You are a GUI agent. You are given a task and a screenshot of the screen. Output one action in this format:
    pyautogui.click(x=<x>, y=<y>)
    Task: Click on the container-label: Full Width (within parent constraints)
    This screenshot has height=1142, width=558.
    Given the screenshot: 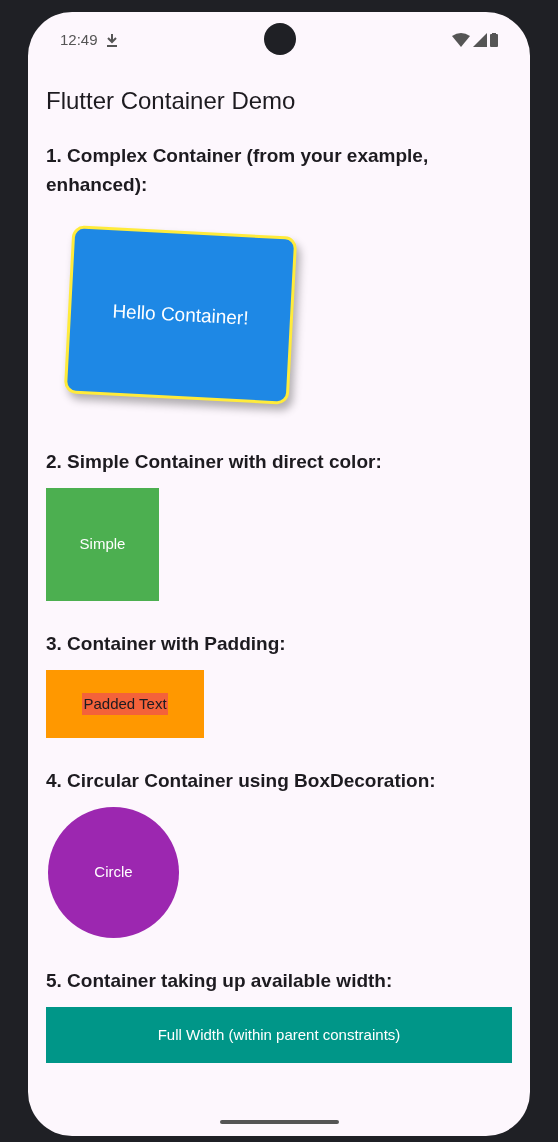 What is the action you would take?
    pyautogui.click(x=279, y=1034)
    